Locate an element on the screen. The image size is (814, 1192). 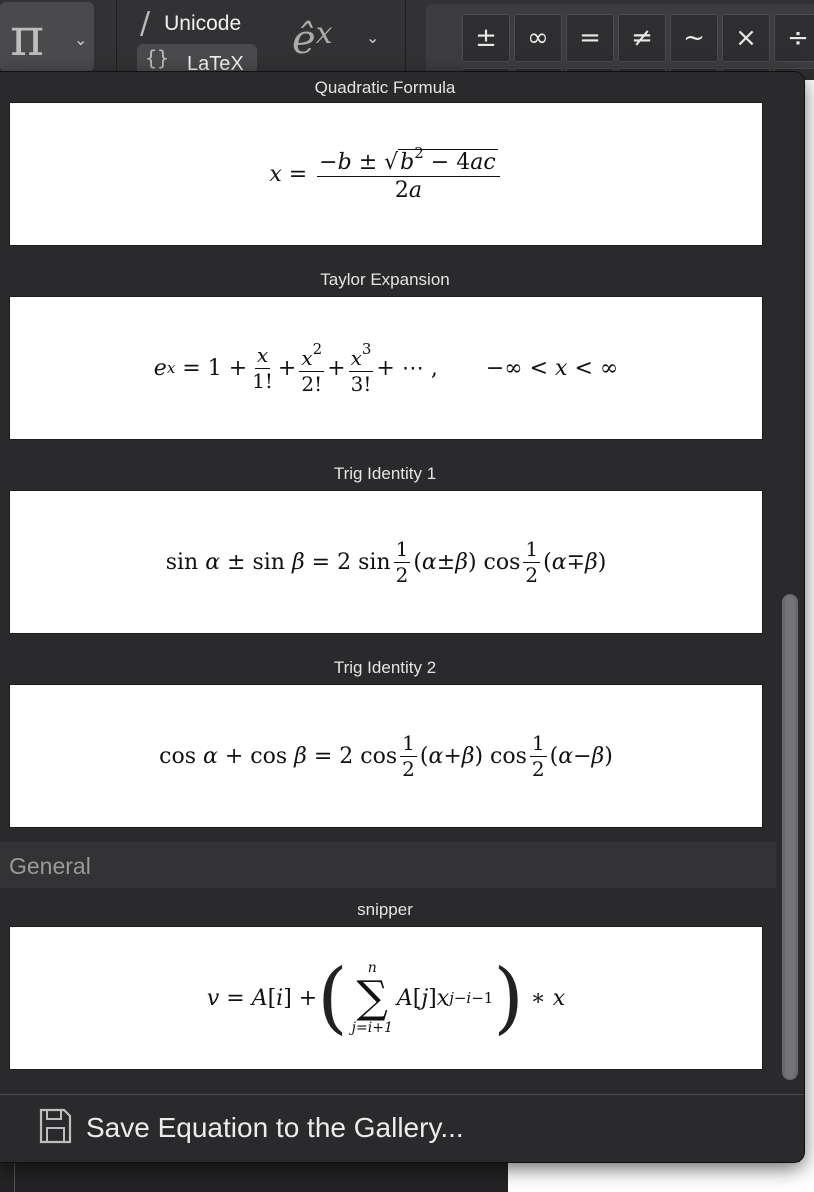
gallery-item-label: Quadratic Formula is located at coordinates (385, 87).